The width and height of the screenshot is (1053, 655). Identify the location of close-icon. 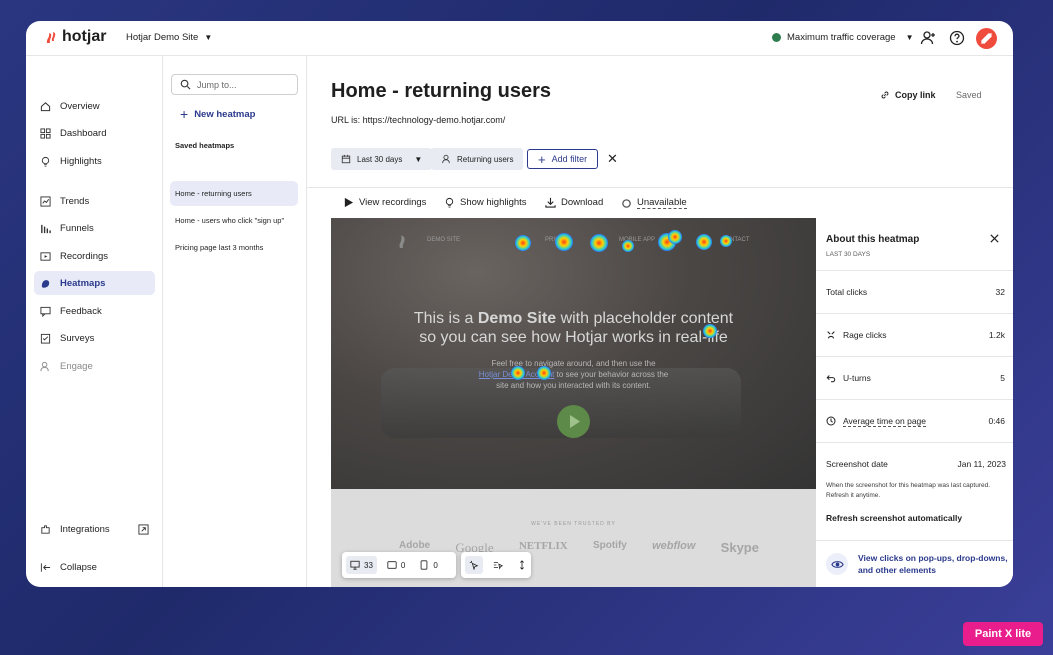
(994, 238).